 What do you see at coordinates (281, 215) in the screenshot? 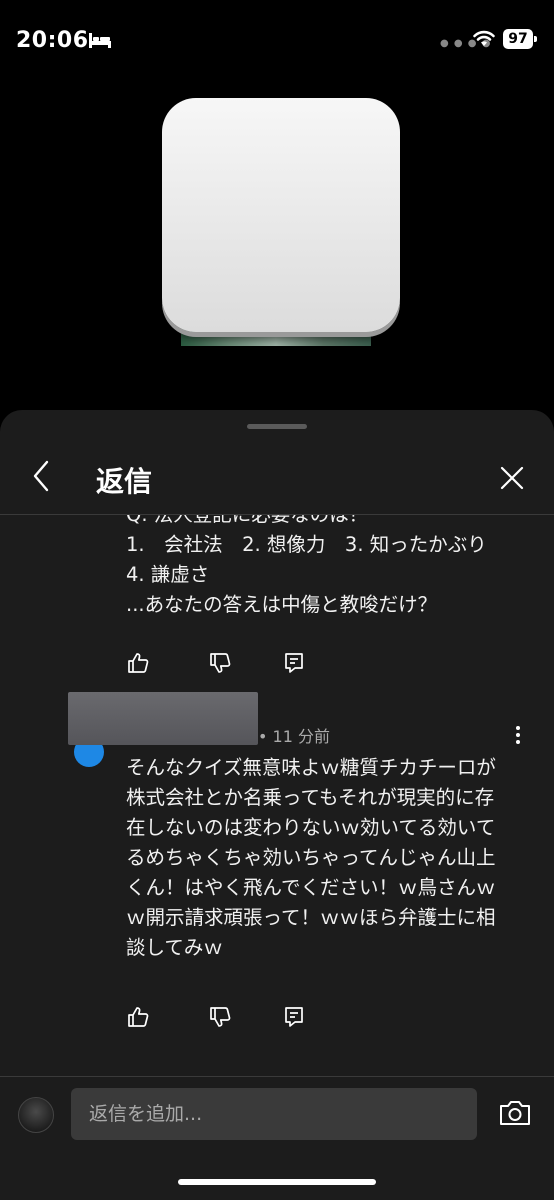
I see `app-icon-overlay` at bounding box center [281, 215].